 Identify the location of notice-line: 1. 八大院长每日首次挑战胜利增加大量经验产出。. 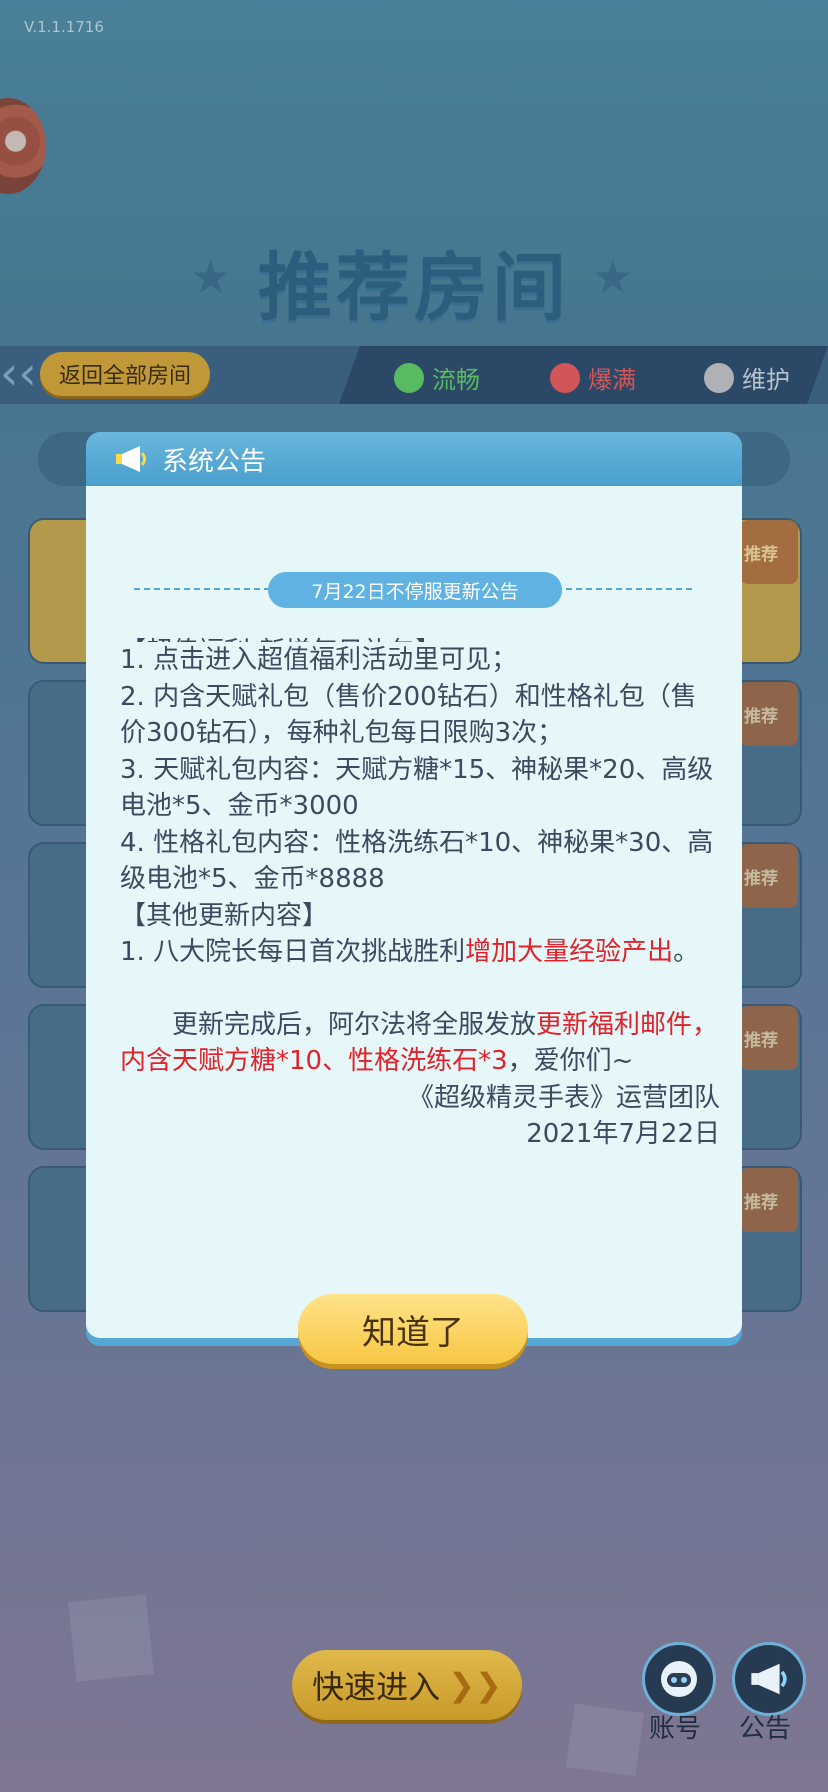
(420, 952).